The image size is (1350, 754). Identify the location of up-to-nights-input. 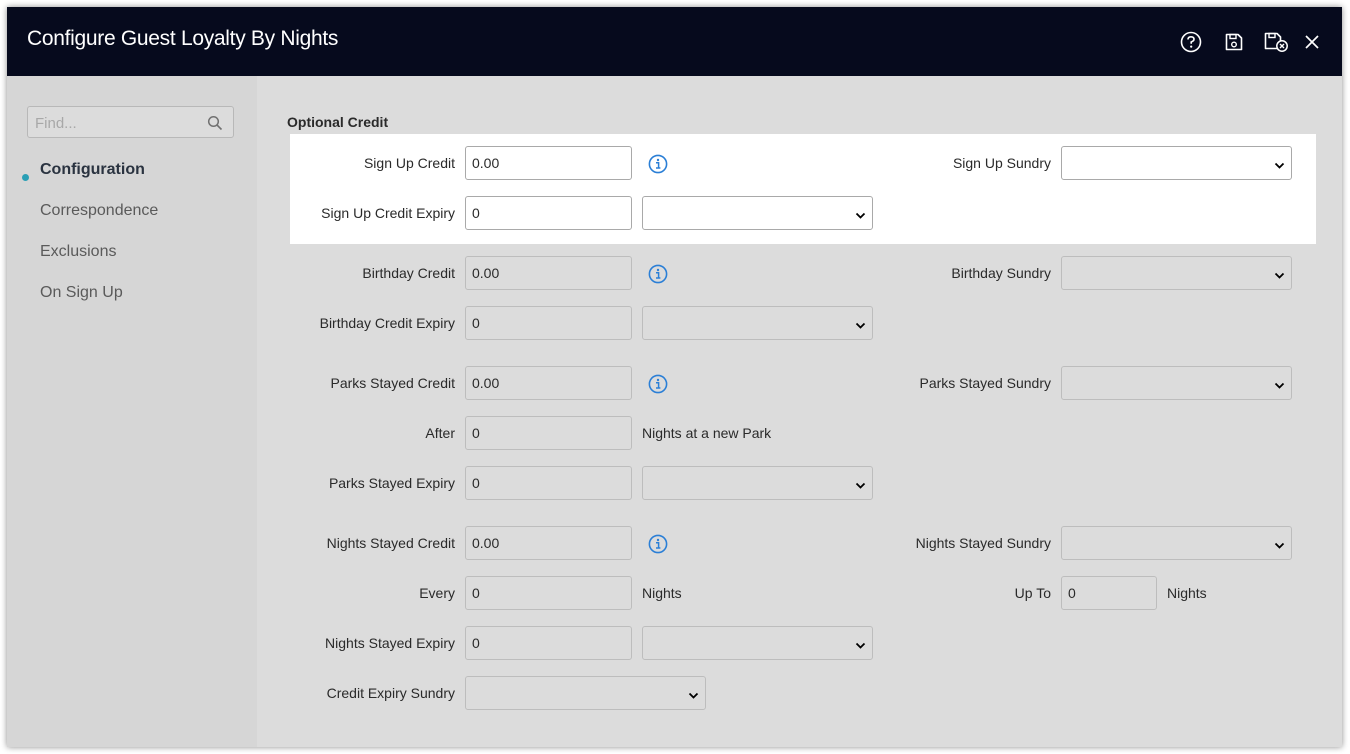
(1109, 593).